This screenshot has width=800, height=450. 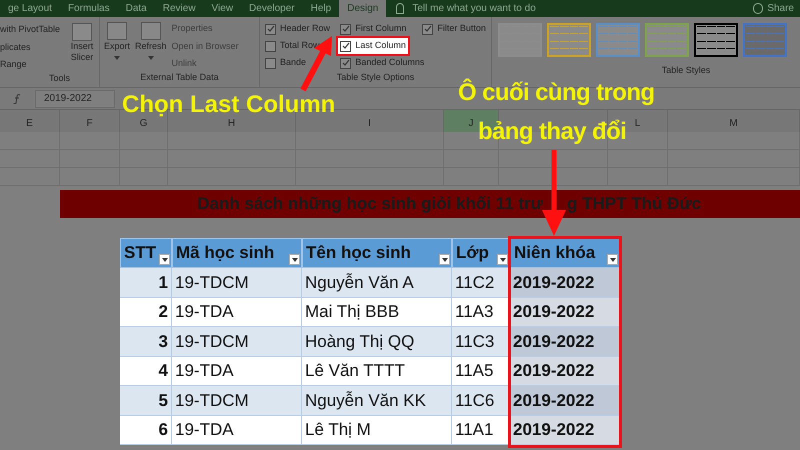 What do you see at coordinates (17, 99) in the screenshot?
I see `function-icon` at bounding box center [17, 99].